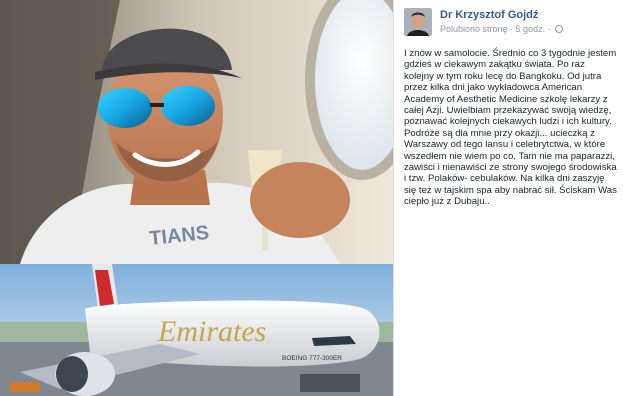 The width and height of the screenshot is (623, 396). What do you see at coordinates (418, 22) in the screenshot?
I see `avatar` at bounding box center [418, 22].